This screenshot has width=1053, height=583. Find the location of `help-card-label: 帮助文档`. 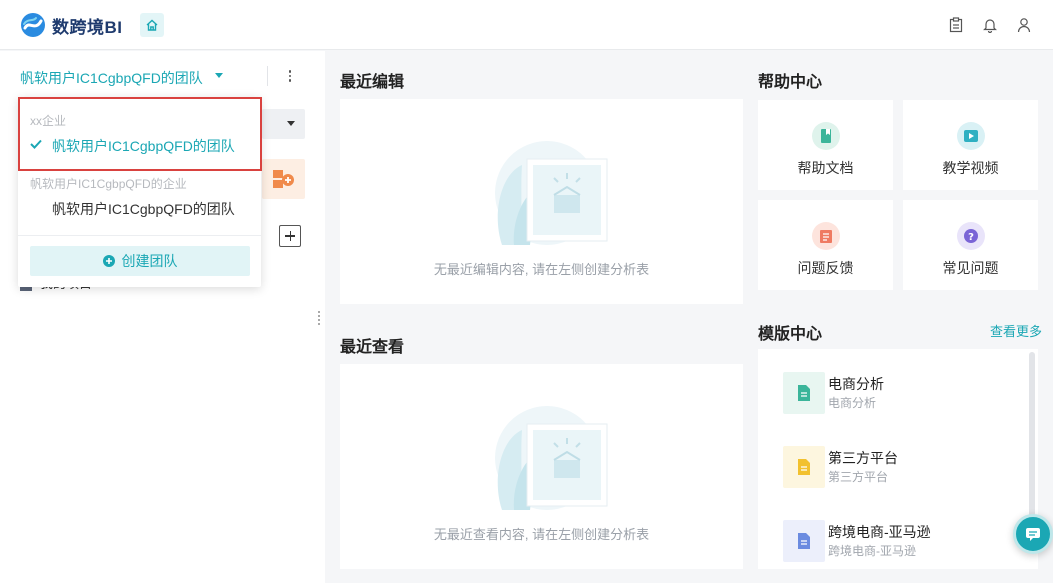

help-card-label: 帮助文档 is located at coordinates (825, 168).